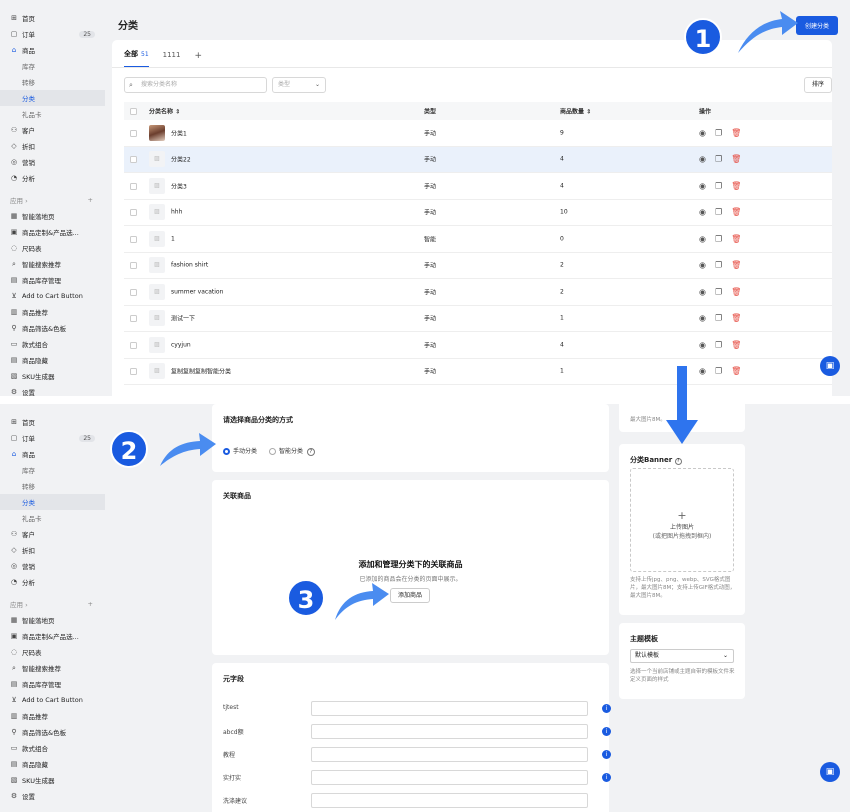  Describe the element at coordinates (682, 520) in the screenshot. I see `banner-upload-area: + 上传图片 (或把图片拖拽到框内)` at that location.